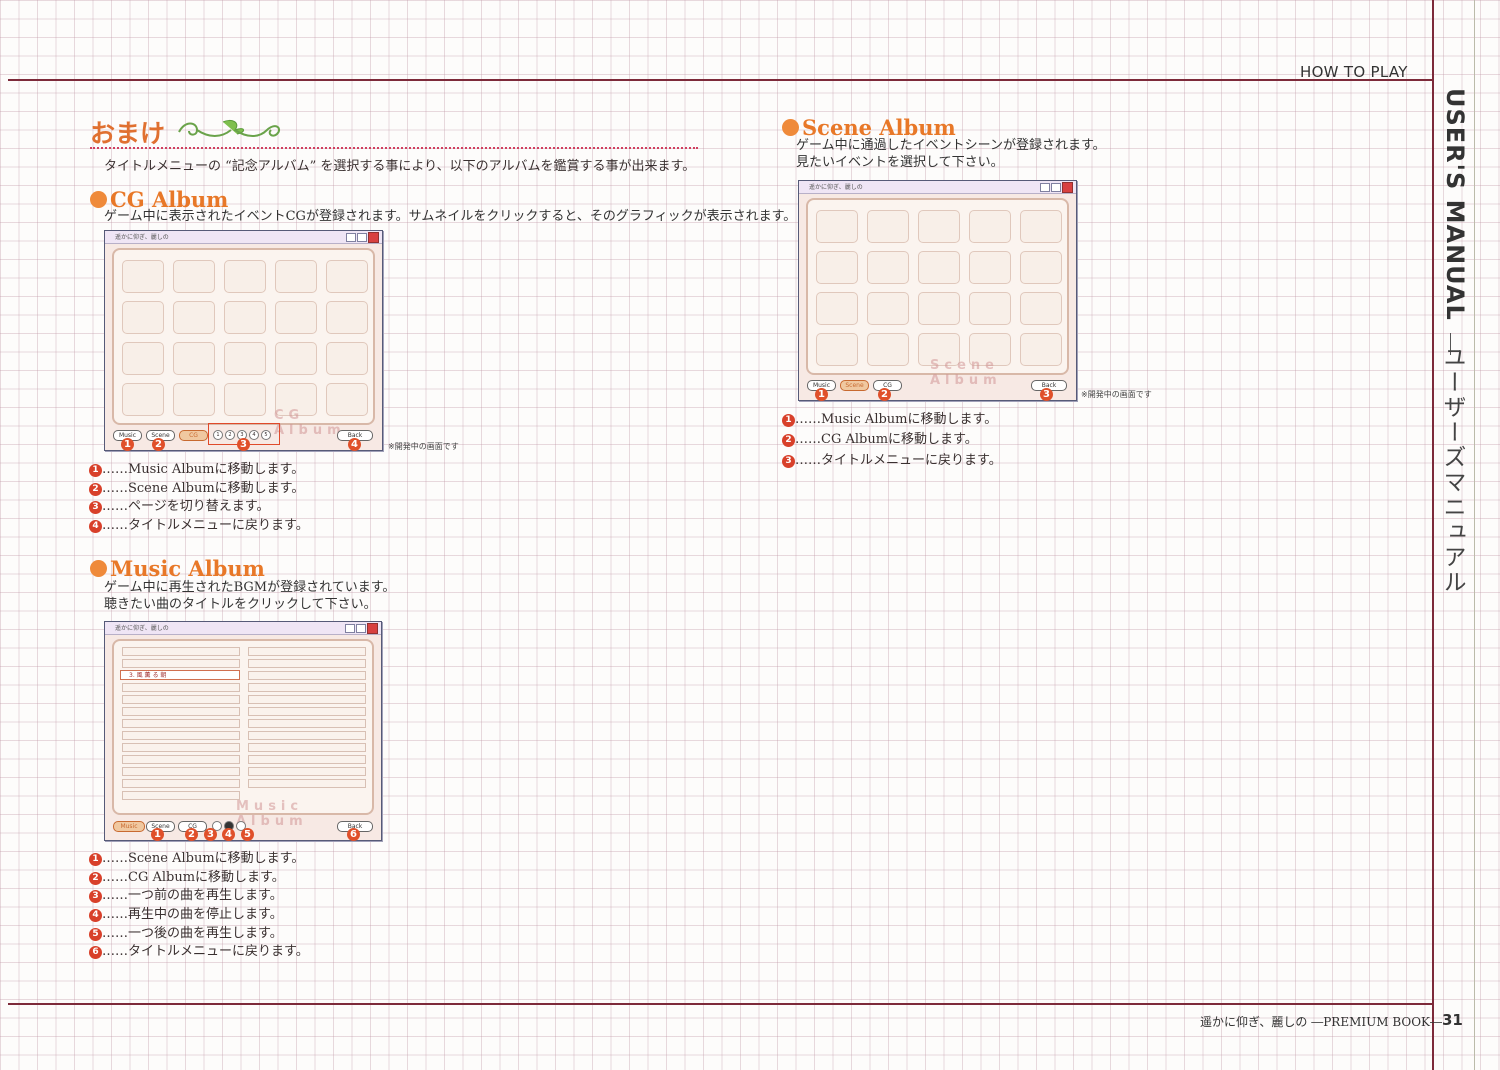  What do you see at coordinates (180, 675) in the screenshot?
I see `track-row-selected: 3. 風 薫 る 朝` at bounding box center [180, 675].